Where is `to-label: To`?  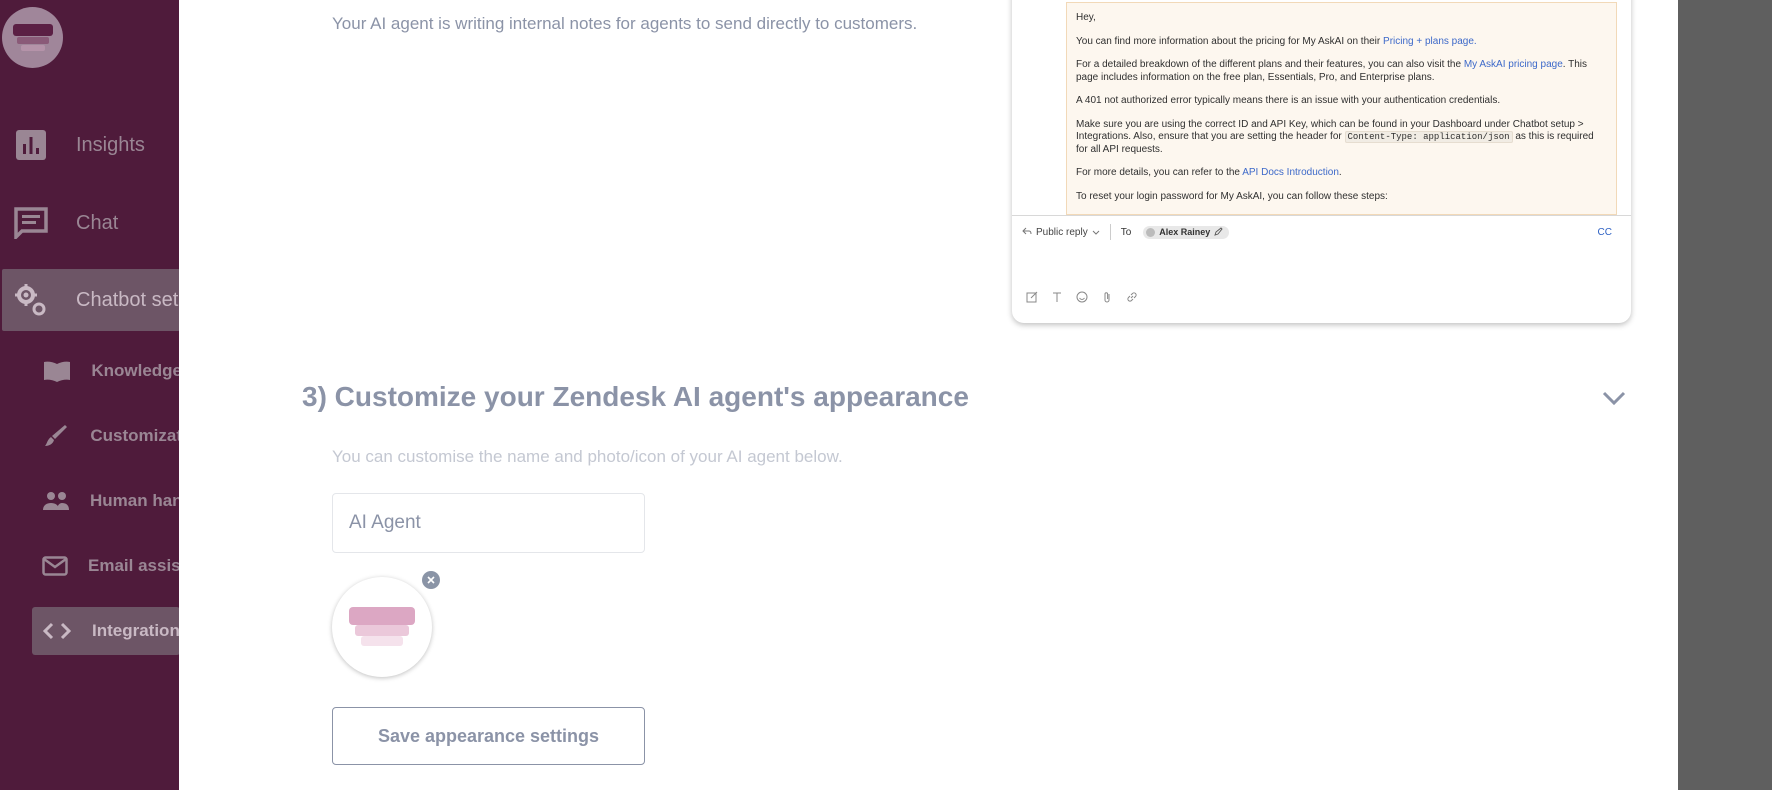 to-label: To is located at coordinates (1126, 232).